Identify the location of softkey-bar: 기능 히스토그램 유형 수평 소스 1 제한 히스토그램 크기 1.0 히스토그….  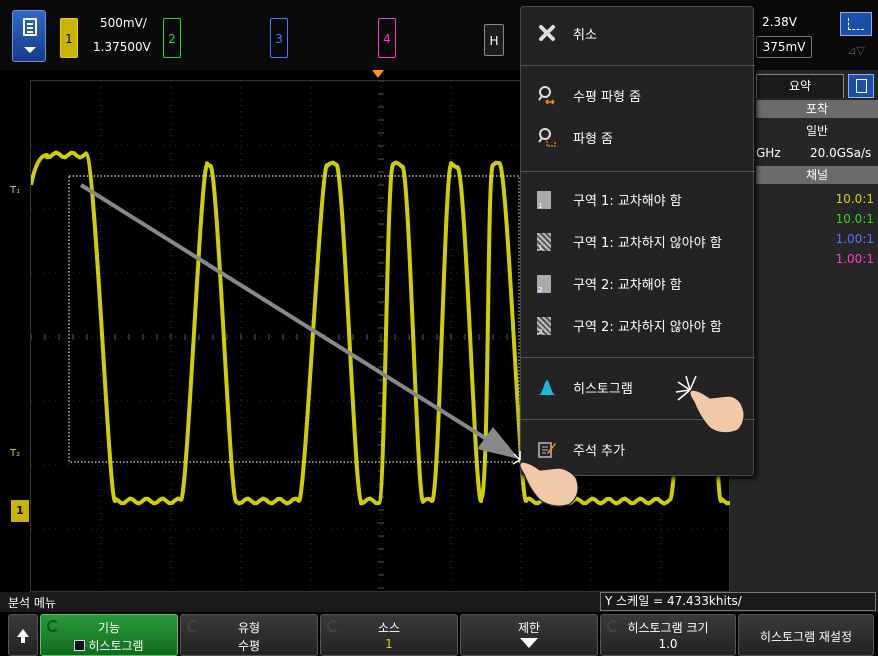
(439, 634).